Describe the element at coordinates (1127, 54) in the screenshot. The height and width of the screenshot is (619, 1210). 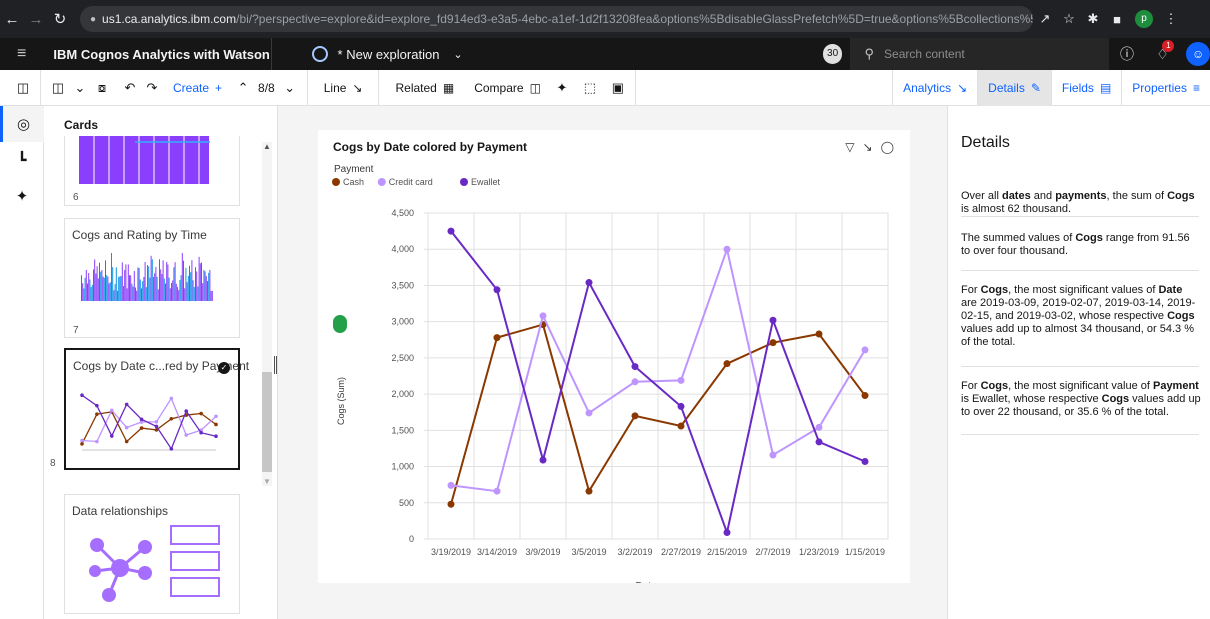
I see `help-icon: ⓘ` at that location.